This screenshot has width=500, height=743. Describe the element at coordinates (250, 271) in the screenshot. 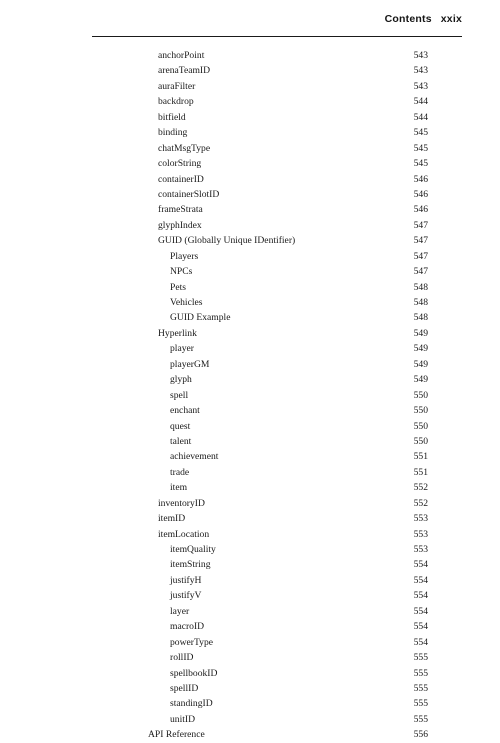

I see `toc-entry: NPCs 547` at that location.